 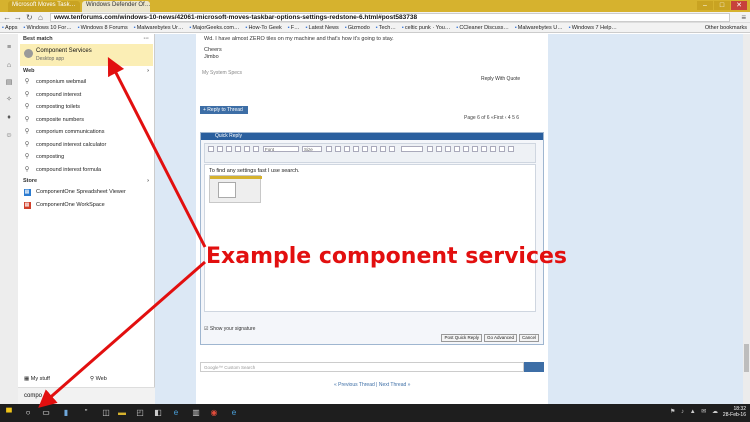 I want to click on pagination: Page 6 of 6 «First ‹ 4 5 6, so click(x=491, y=118).